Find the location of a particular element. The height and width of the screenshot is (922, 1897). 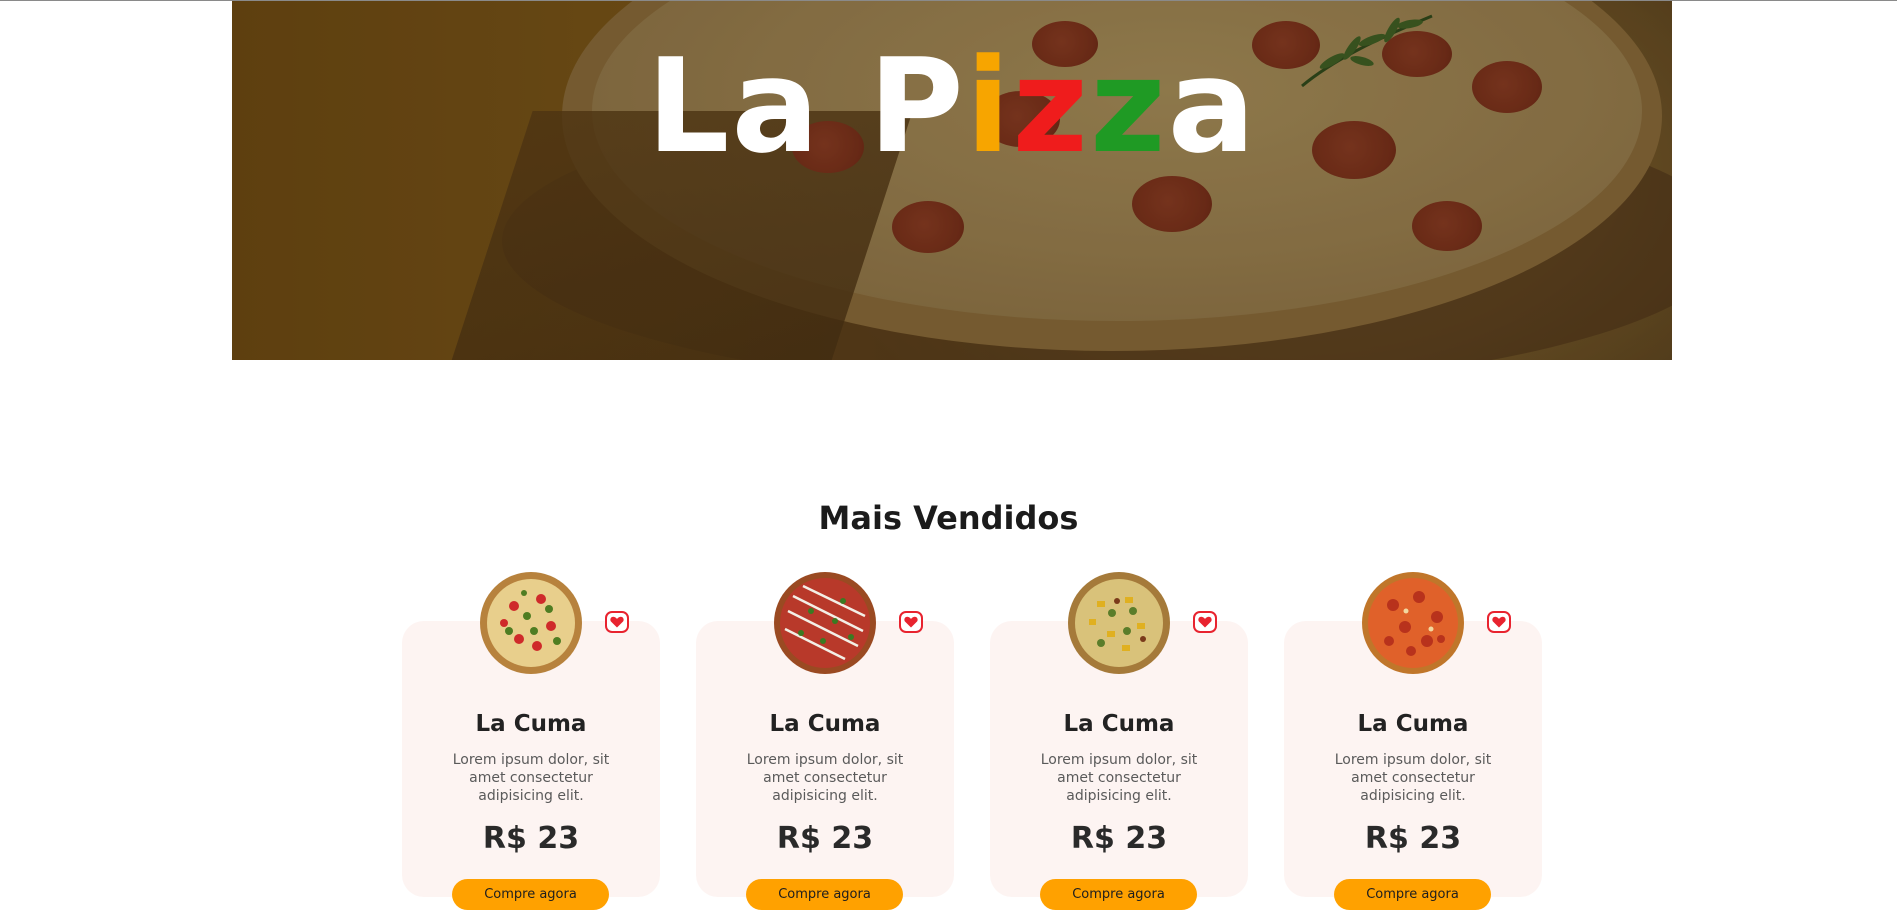

hero-title-letter-i: i is located at coordinates (989, 106).